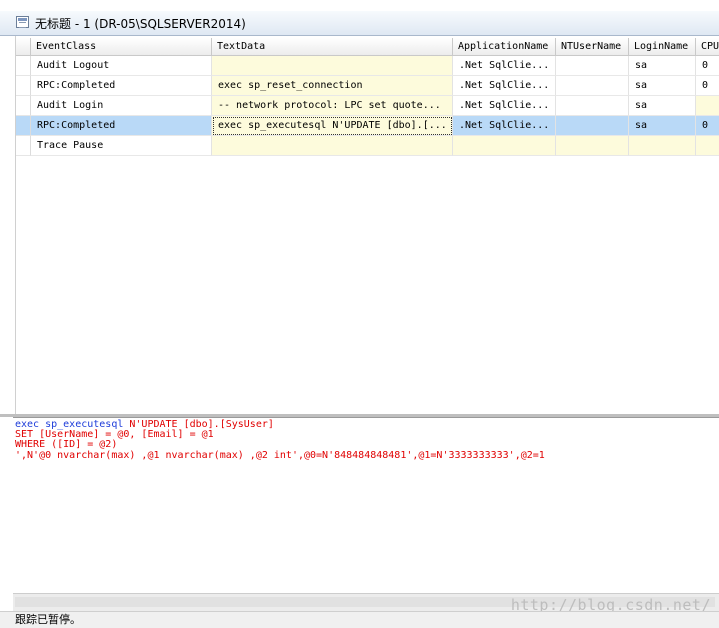 The height and width of the screenshot is (628, 719). What do you see at coordinates (332, 86) in the screenshot?
I see `cell-textdata: exec sp_reset_connection` at bounding box center [332, 86].